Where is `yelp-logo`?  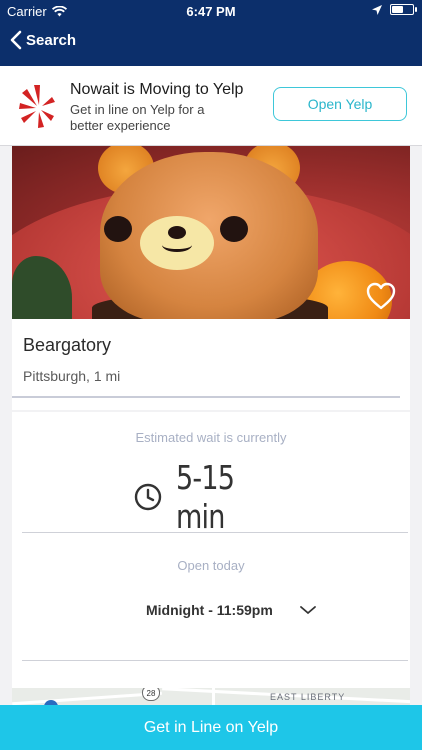 yelp-logo is located at coordinates (37, 106).